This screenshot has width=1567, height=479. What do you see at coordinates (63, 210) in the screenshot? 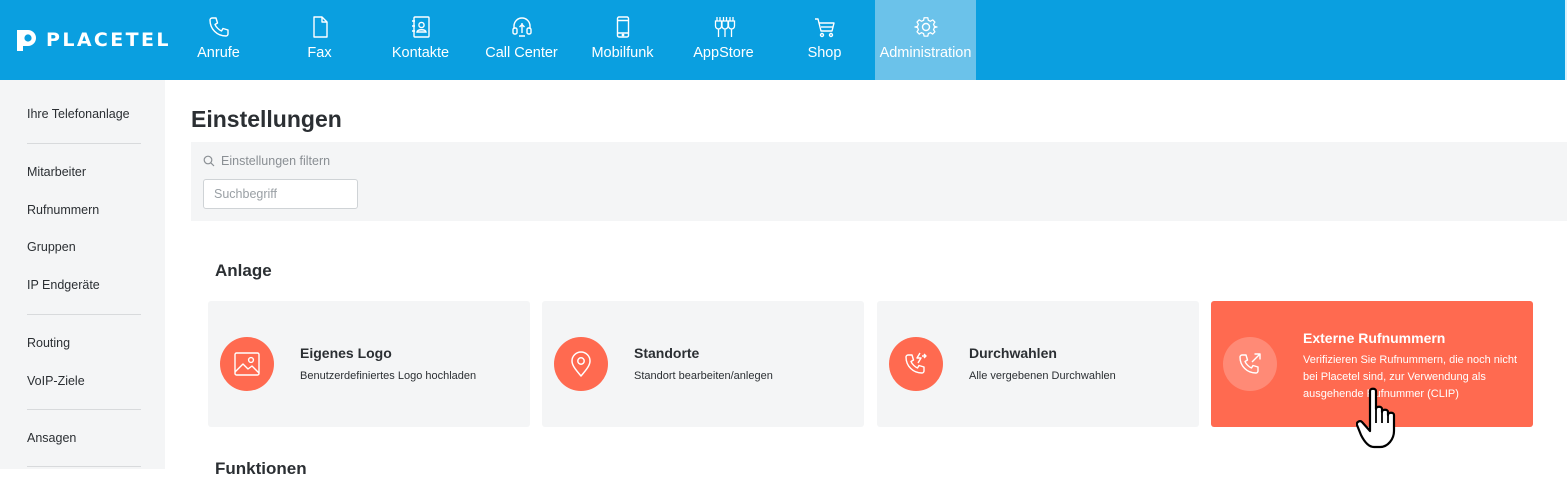
I see `sidebar-item-rufnummern: Rufnummern` at bounding box center [63, 210].